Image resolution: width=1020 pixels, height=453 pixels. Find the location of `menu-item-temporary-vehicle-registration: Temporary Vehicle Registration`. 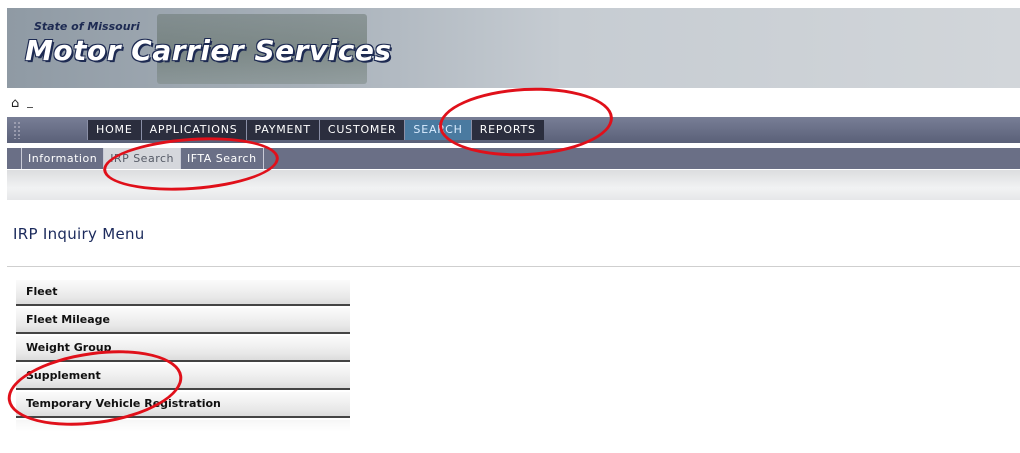

menu-item-temporary-vehicle-registration: Temporary Vehicle Registration is located at coordinates (183, 405).